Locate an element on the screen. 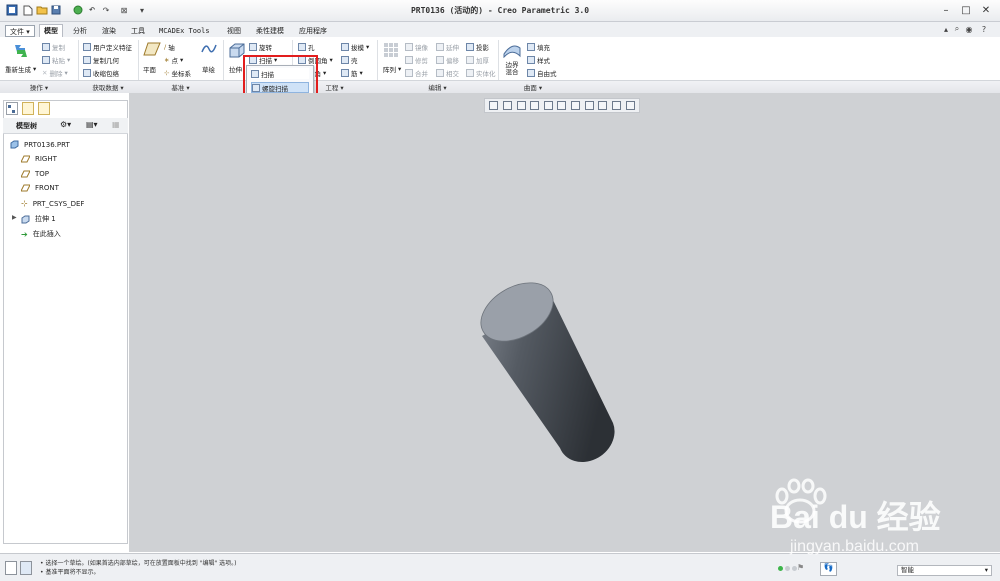 This screenshot has width=1000, height=581. help-icon: ? is located at coordinates (984, 29).